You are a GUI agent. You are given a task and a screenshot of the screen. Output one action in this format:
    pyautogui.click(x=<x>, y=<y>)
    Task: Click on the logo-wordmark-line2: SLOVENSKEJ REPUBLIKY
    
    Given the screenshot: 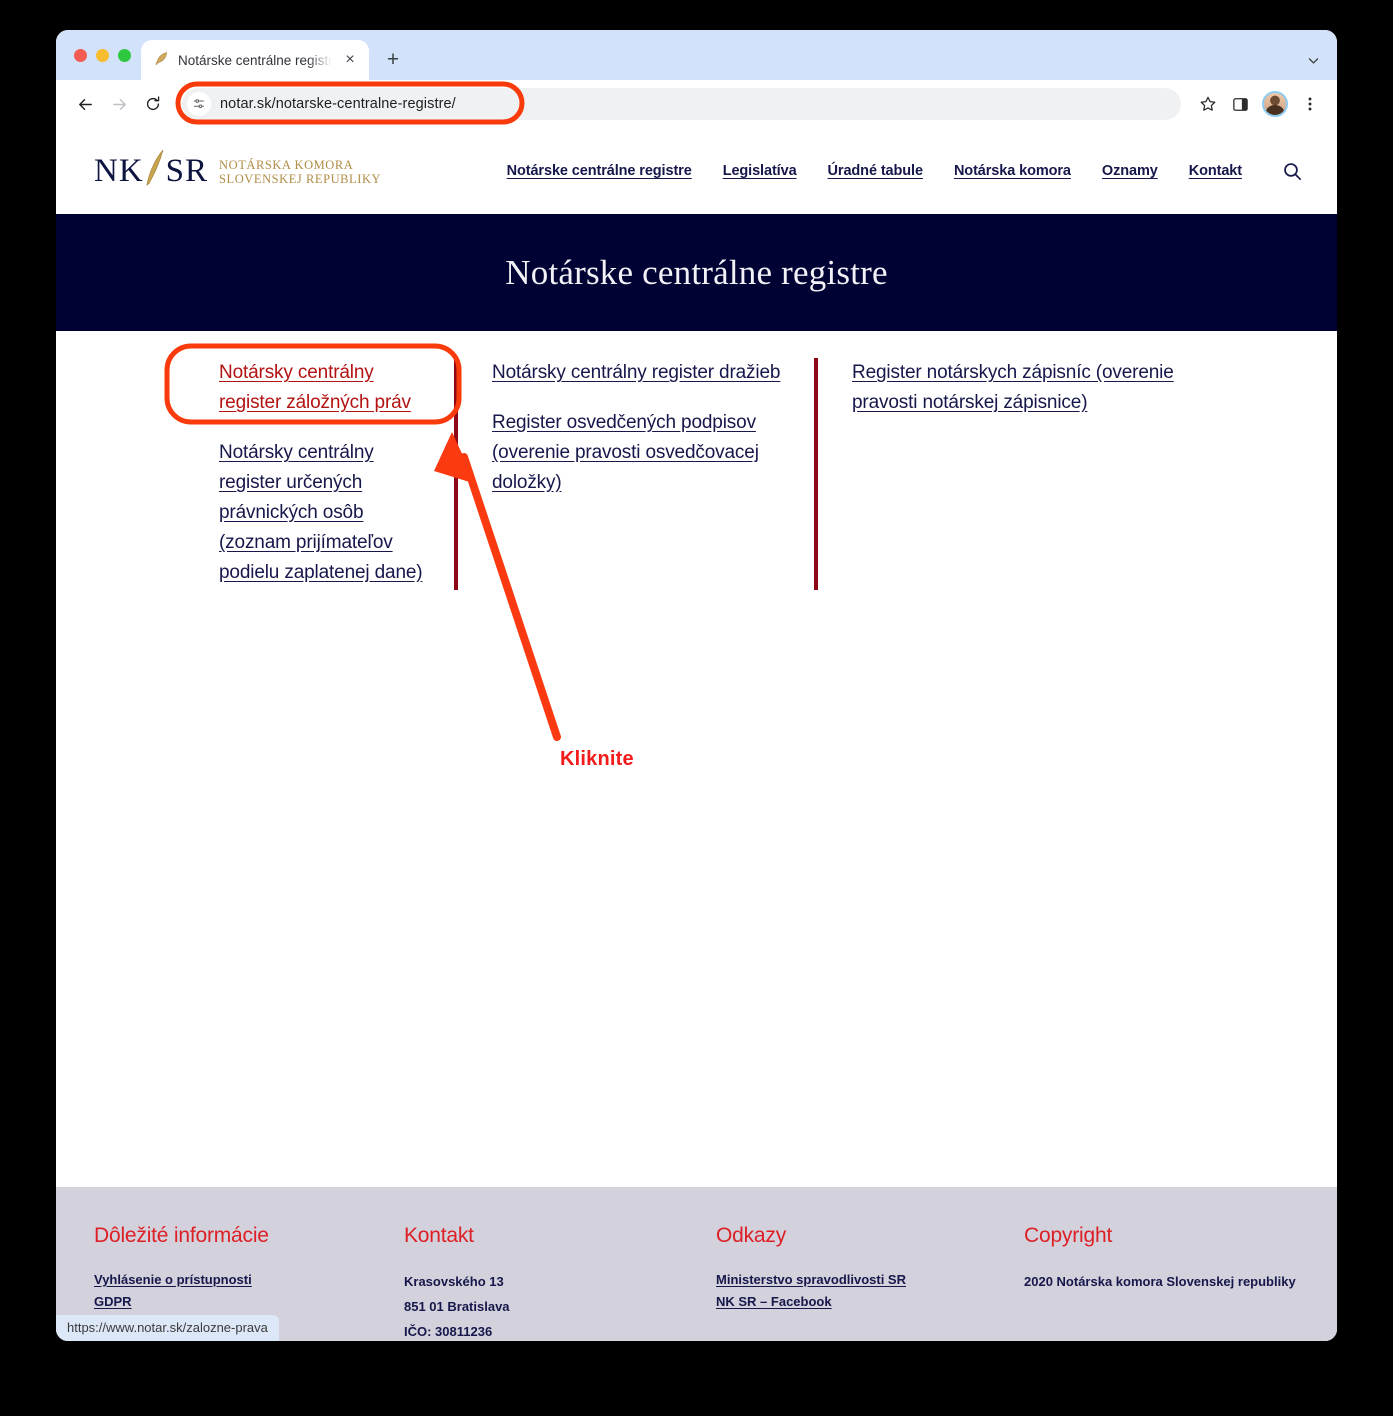 What is the action you would take?
    pyautogui.click(x=300, y=179)
    